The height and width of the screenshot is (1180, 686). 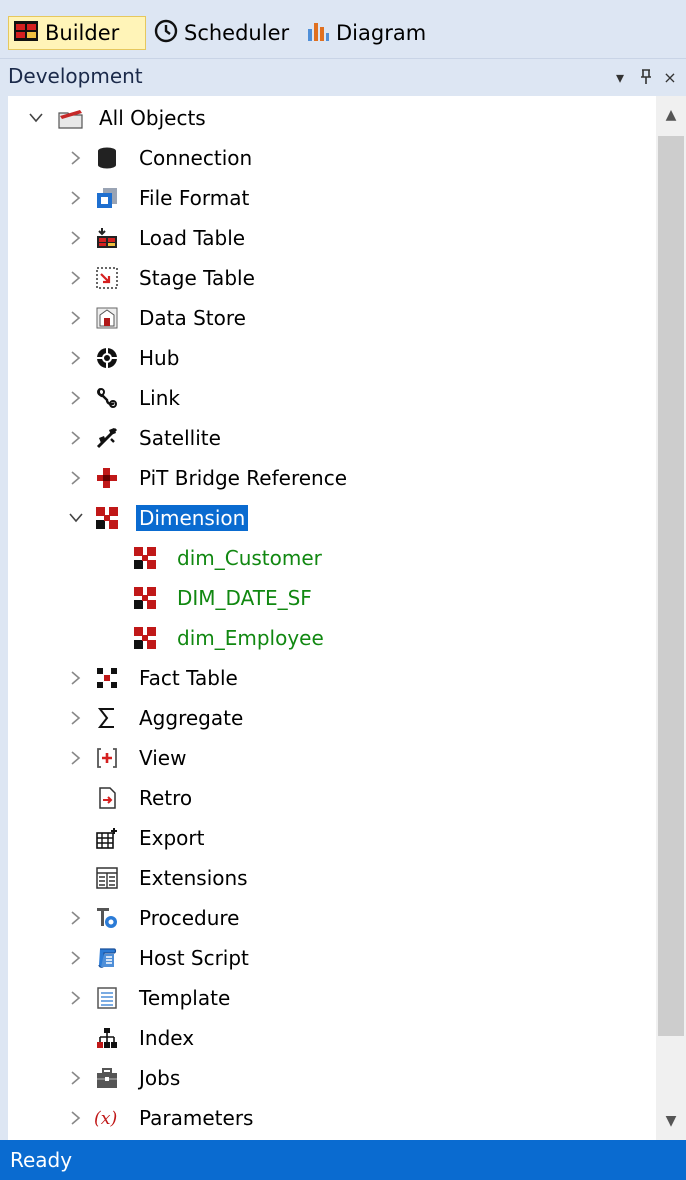 I want to click on tree-item-label: Dimension, so click(x=192, y=518).